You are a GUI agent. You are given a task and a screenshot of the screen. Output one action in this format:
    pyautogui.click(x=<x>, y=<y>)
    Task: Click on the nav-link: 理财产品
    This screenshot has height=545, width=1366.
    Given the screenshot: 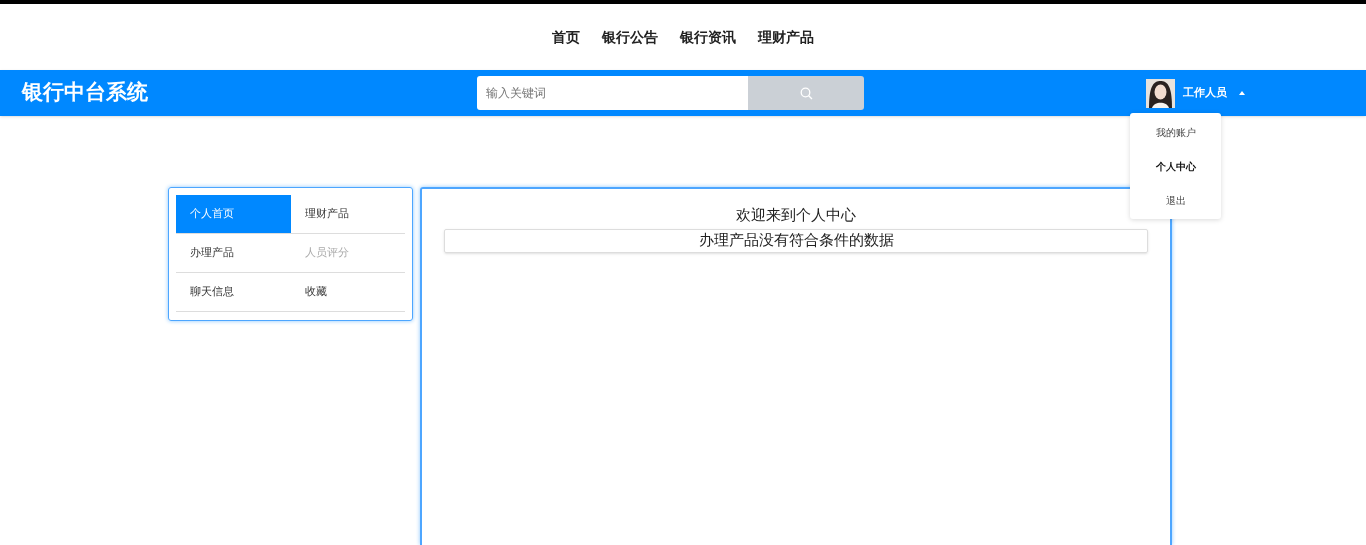 What is the action you would take?
    pyautogui.click(x=786, y=37)
    